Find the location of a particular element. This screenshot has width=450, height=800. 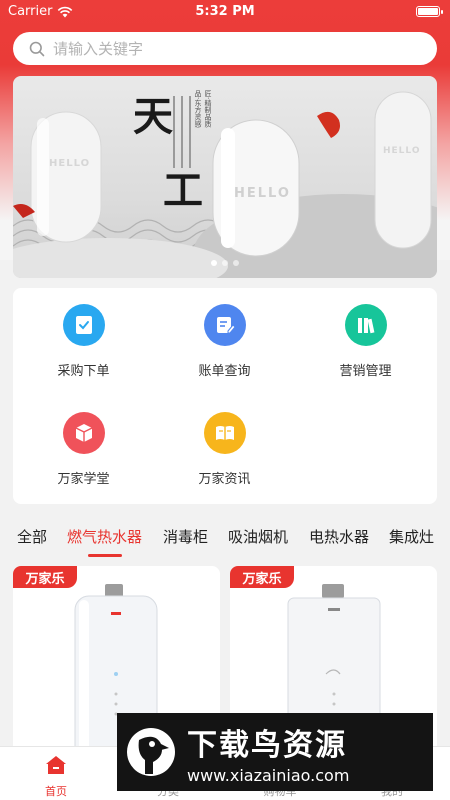

status-time: 5:32 PM is located at coordinates (225, 11).